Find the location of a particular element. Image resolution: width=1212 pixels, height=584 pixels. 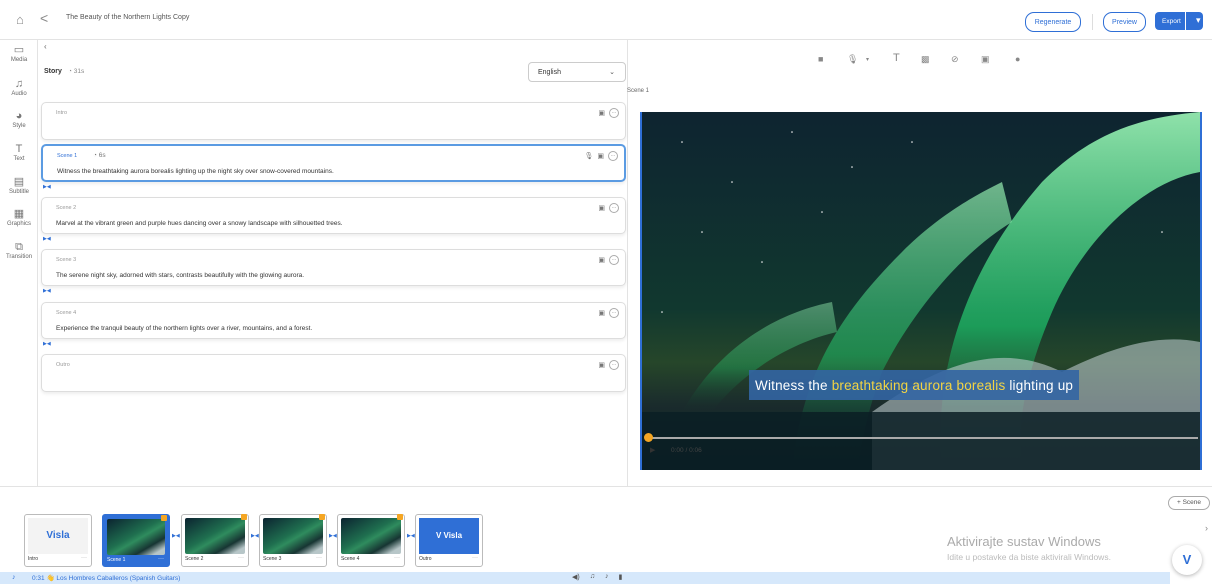

music-replace-icon: ♫ is located at coordinates (592, 577).